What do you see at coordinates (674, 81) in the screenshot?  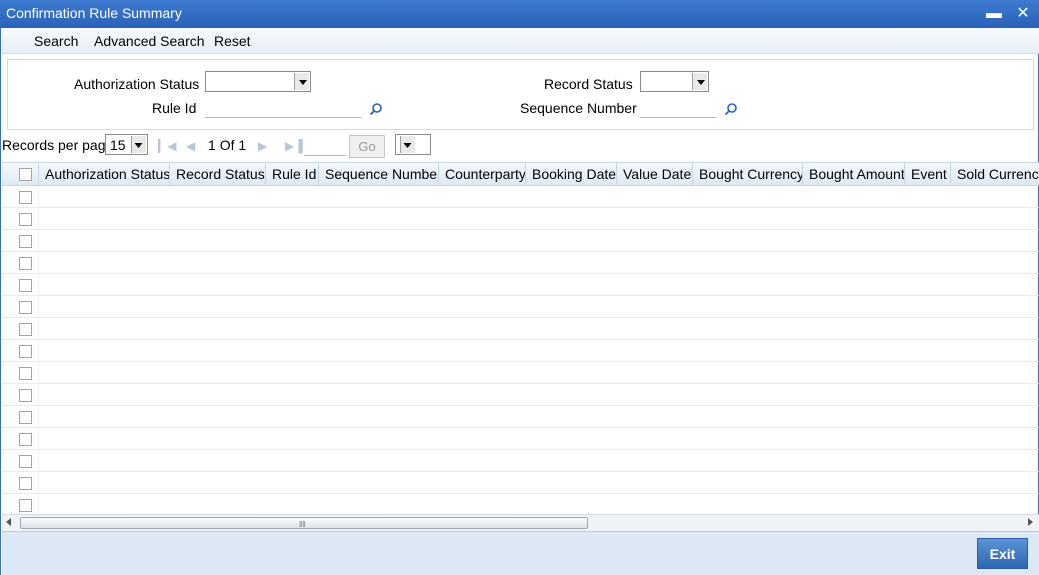 I see `record-status-select` at bounding box center [674, 81].